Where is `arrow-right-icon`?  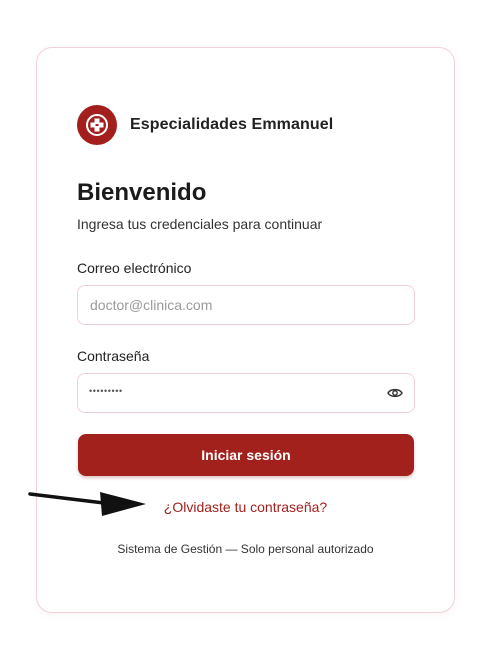 arrow-right-icon is located at coordinates (87, 504).